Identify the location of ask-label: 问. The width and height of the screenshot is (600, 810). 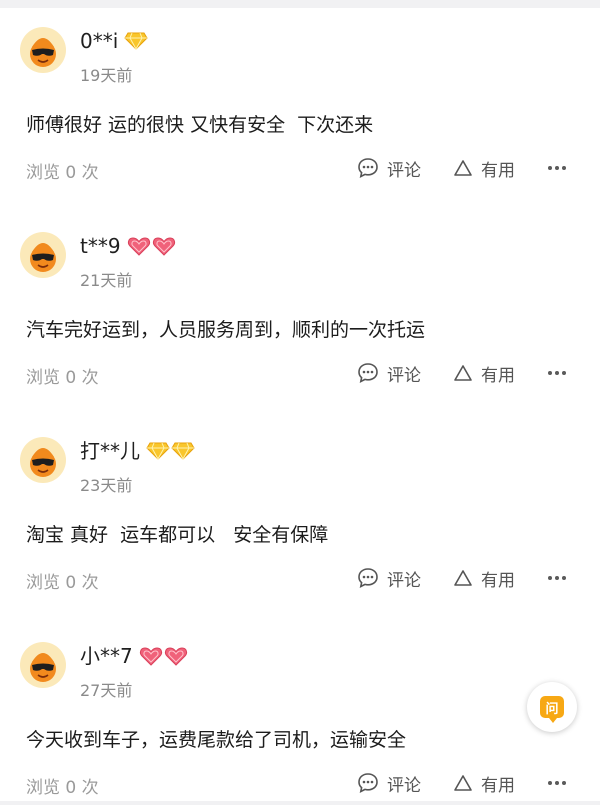
(552, 709).